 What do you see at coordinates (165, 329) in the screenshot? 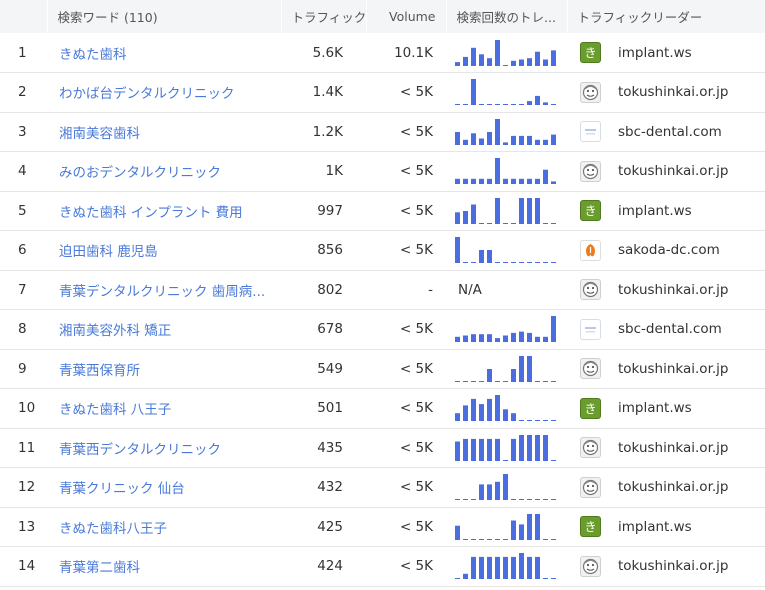
I see `keyword-link: 湘南美容外科 矯正` at bounding box center [165, 329].